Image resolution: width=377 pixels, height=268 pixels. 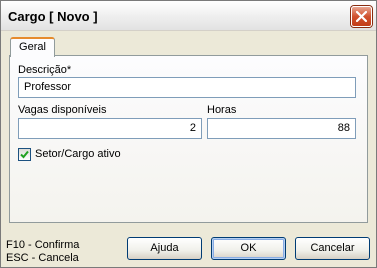 What do you see at coordinates (110, 128) in the screenshot?
I see `vagas-input: 2` at bounding box center [110, 128].